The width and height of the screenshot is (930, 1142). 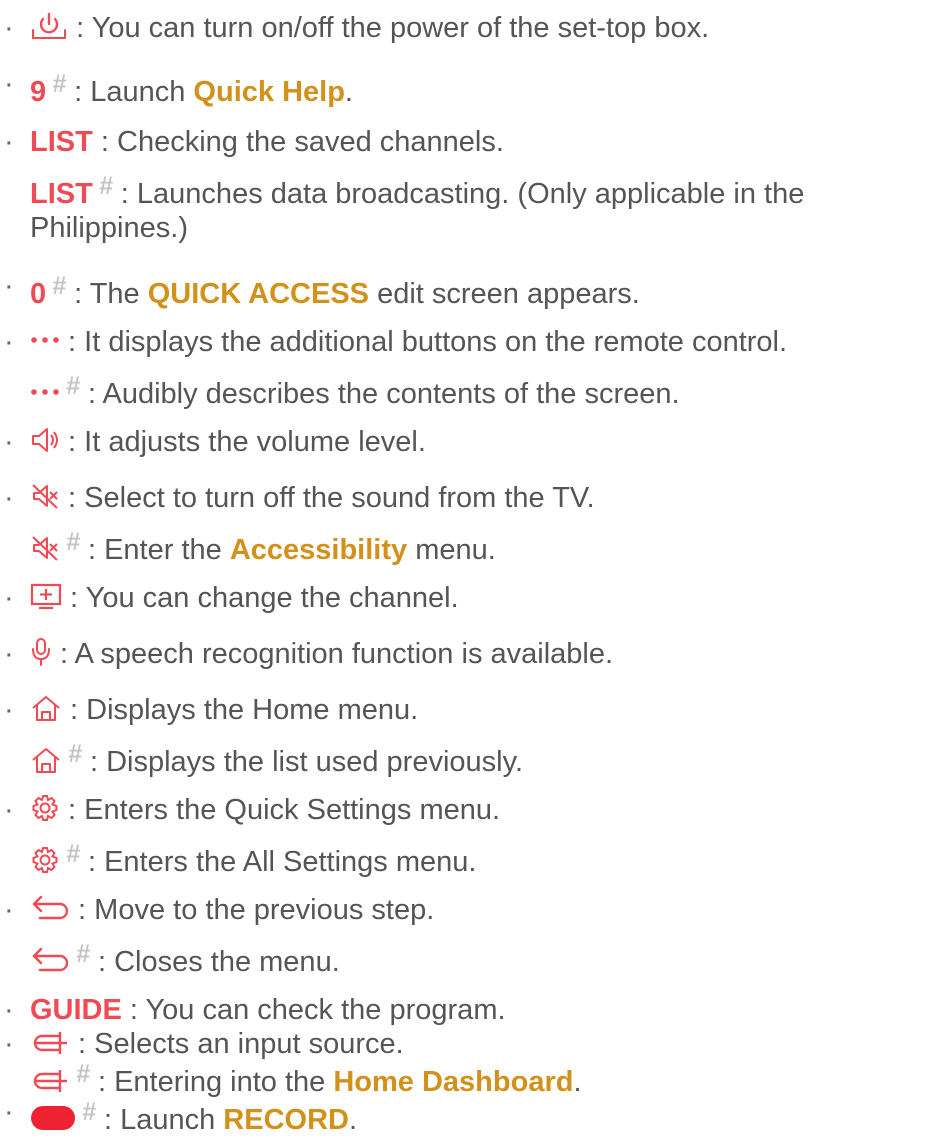 I want to click on power-icon, so click(x=49, y=26).